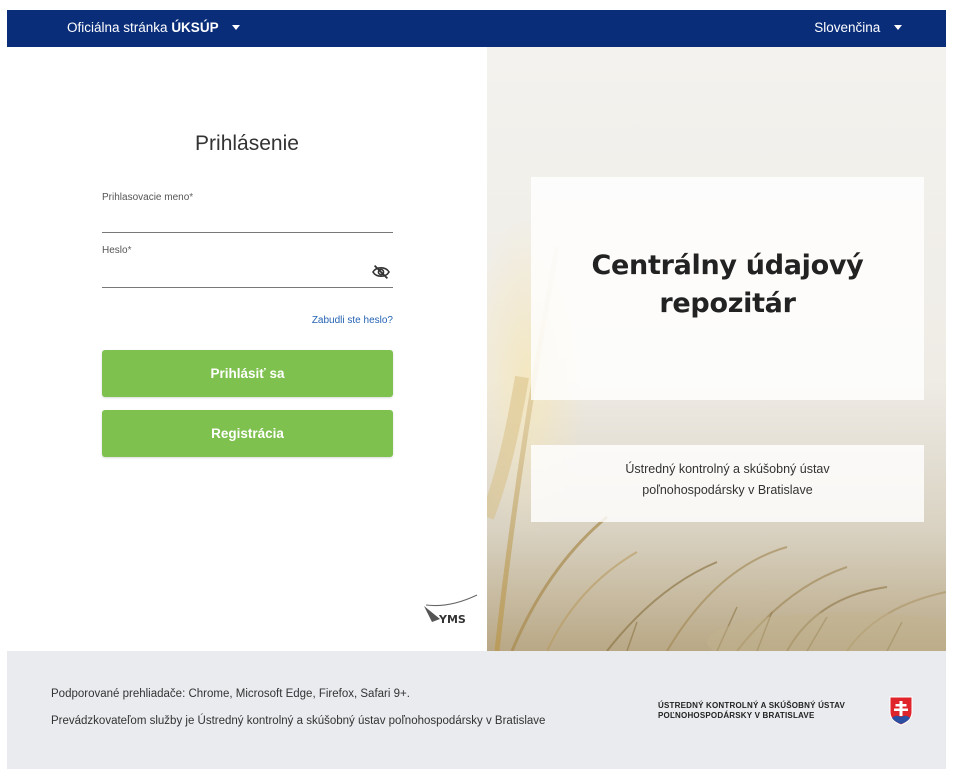 Image resolution: width=956 pixels, height=769 pixels. Describe the element at coordinates (727, 284) in the screenshot. I see `app-title: Centrálny údajový repozitár` at that location.